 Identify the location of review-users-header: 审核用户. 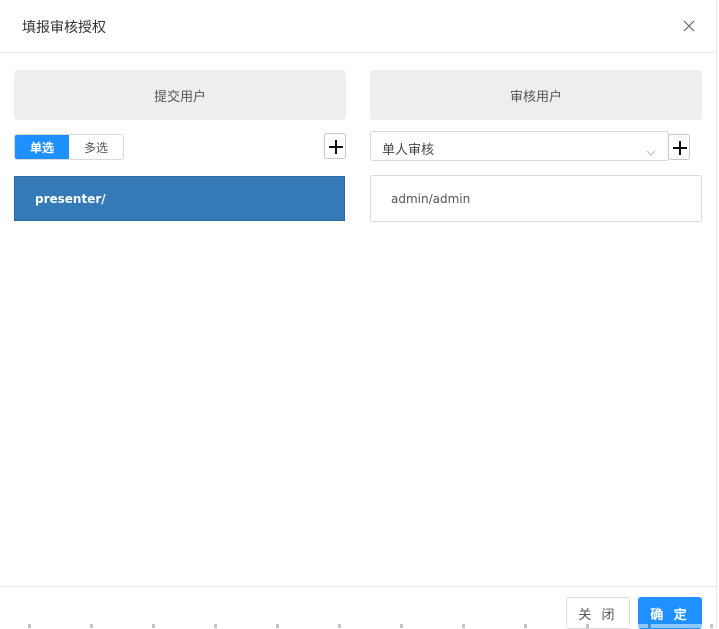
(536, 95).